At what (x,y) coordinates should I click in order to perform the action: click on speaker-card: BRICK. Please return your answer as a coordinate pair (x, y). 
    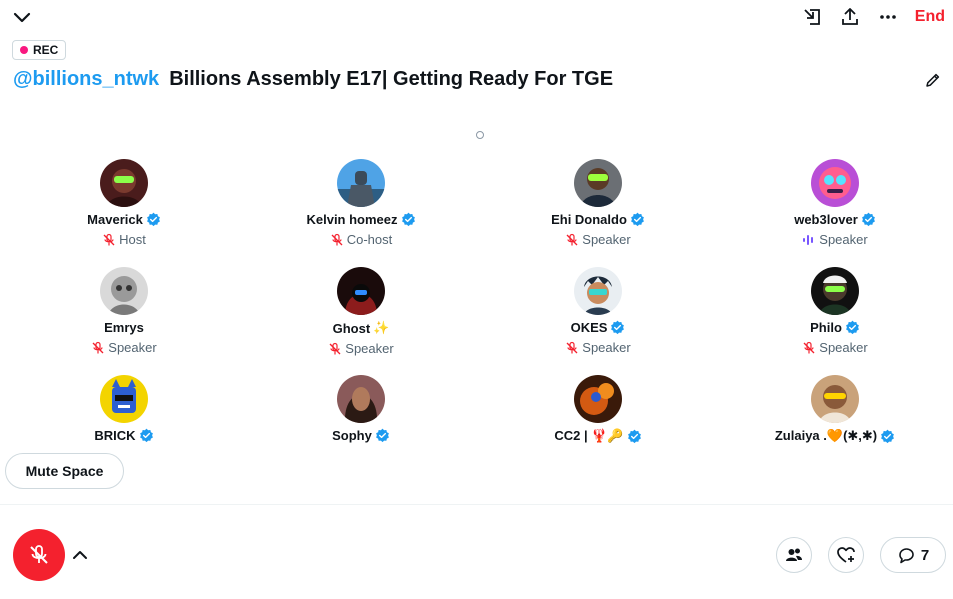
    Looking at the image, I should click on (124, 409).